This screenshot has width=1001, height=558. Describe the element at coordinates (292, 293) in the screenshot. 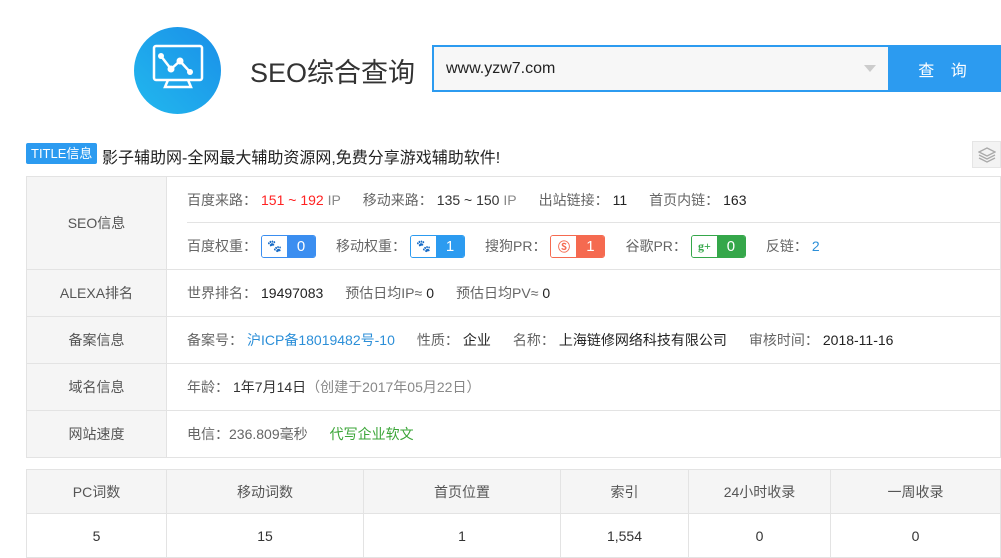

I see `world-rank: 19497083` at that location.